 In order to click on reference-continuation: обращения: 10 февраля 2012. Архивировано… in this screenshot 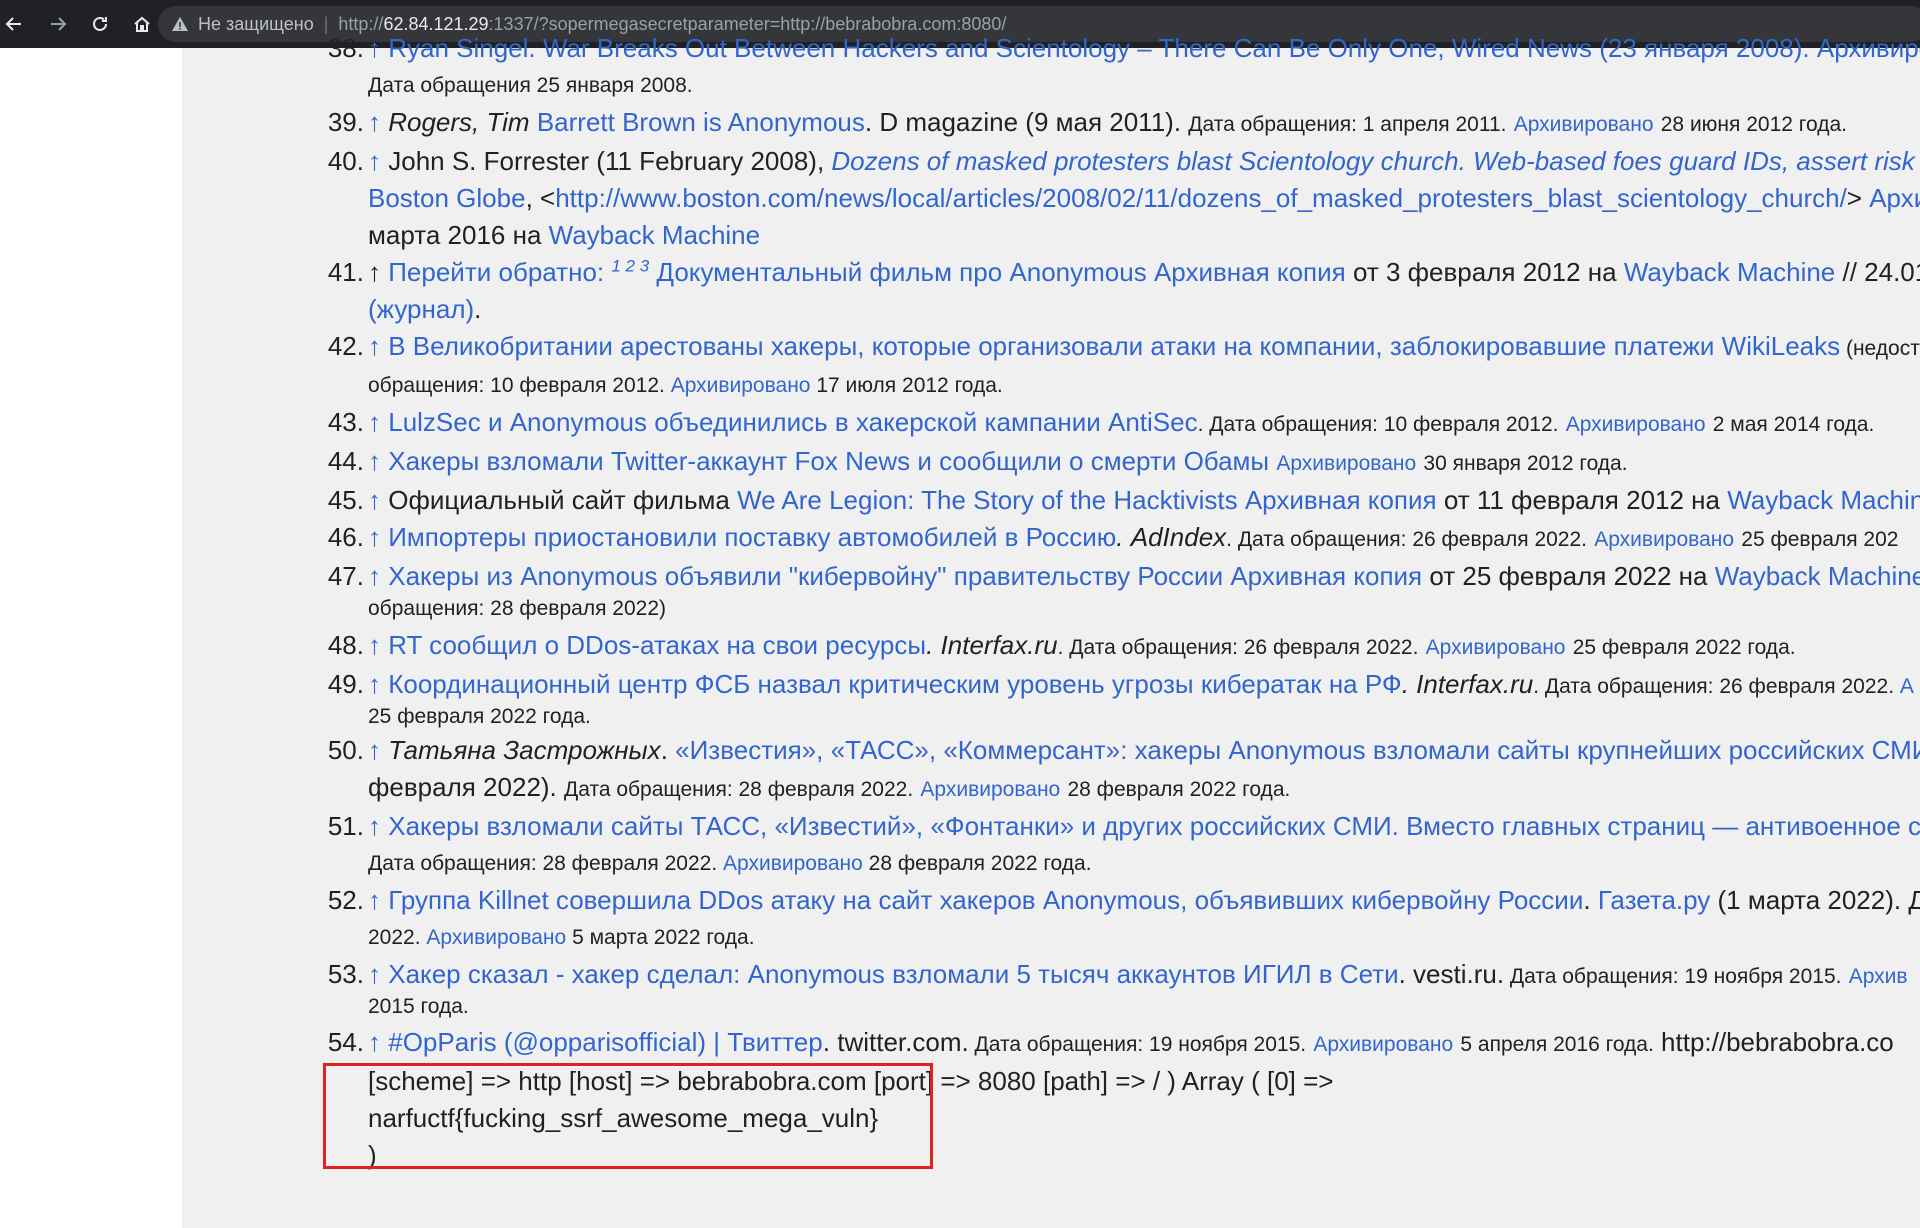, I will do `click(1120, 385)`.